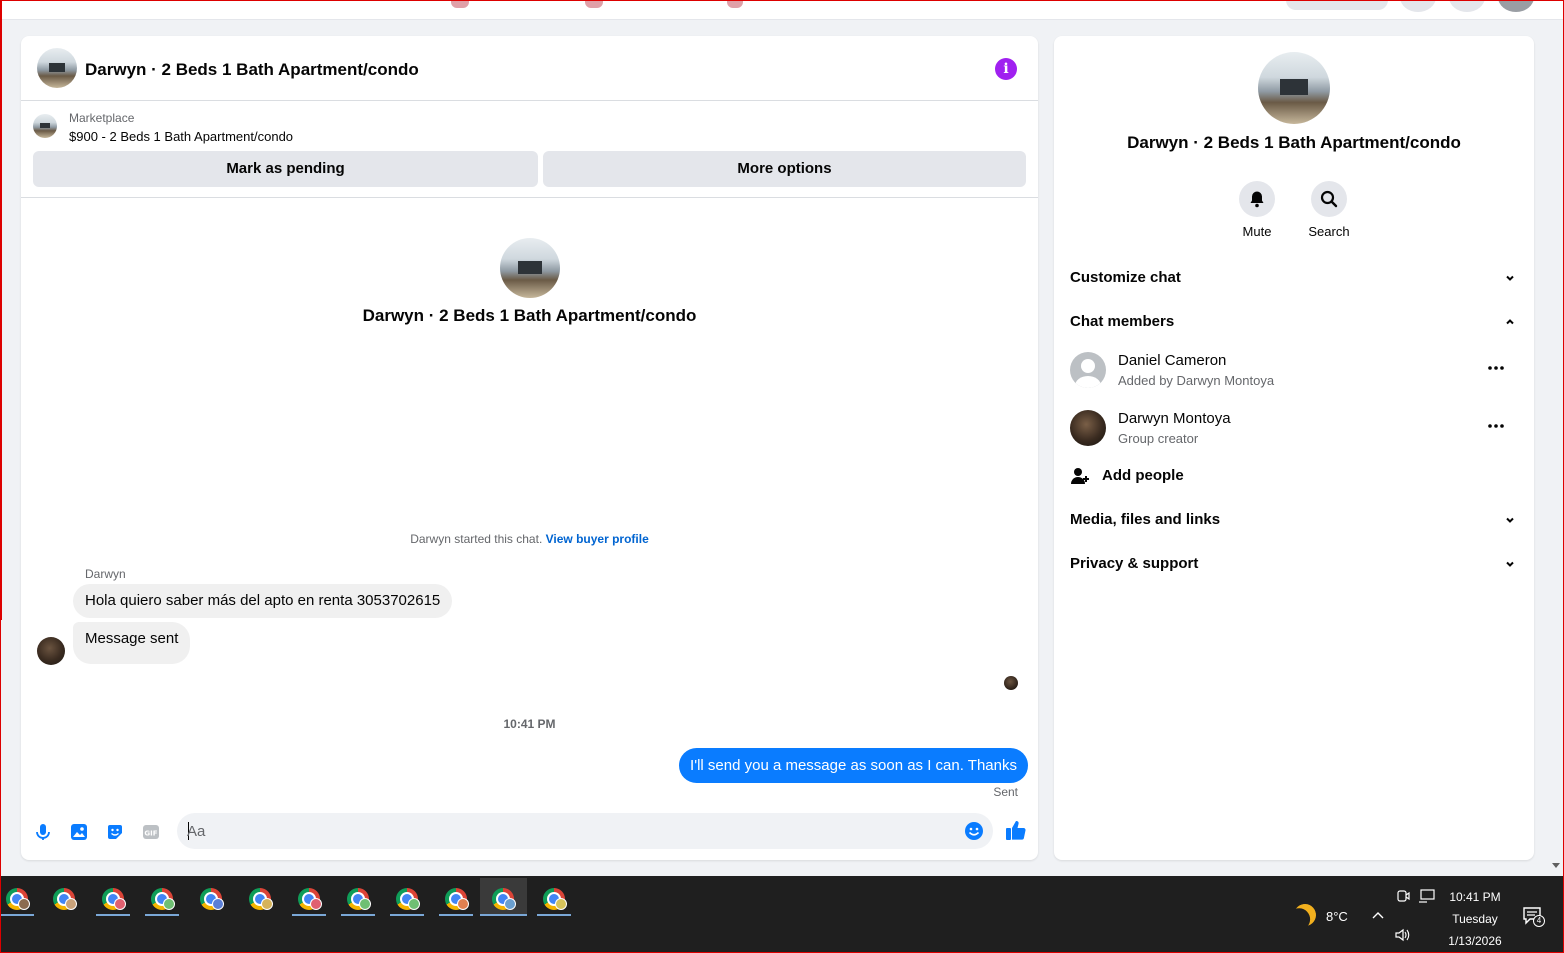  What do you see at coordinates (1257, 199) in the screenshot?
I see `bell-icon` at bounding box center [1257, 199].